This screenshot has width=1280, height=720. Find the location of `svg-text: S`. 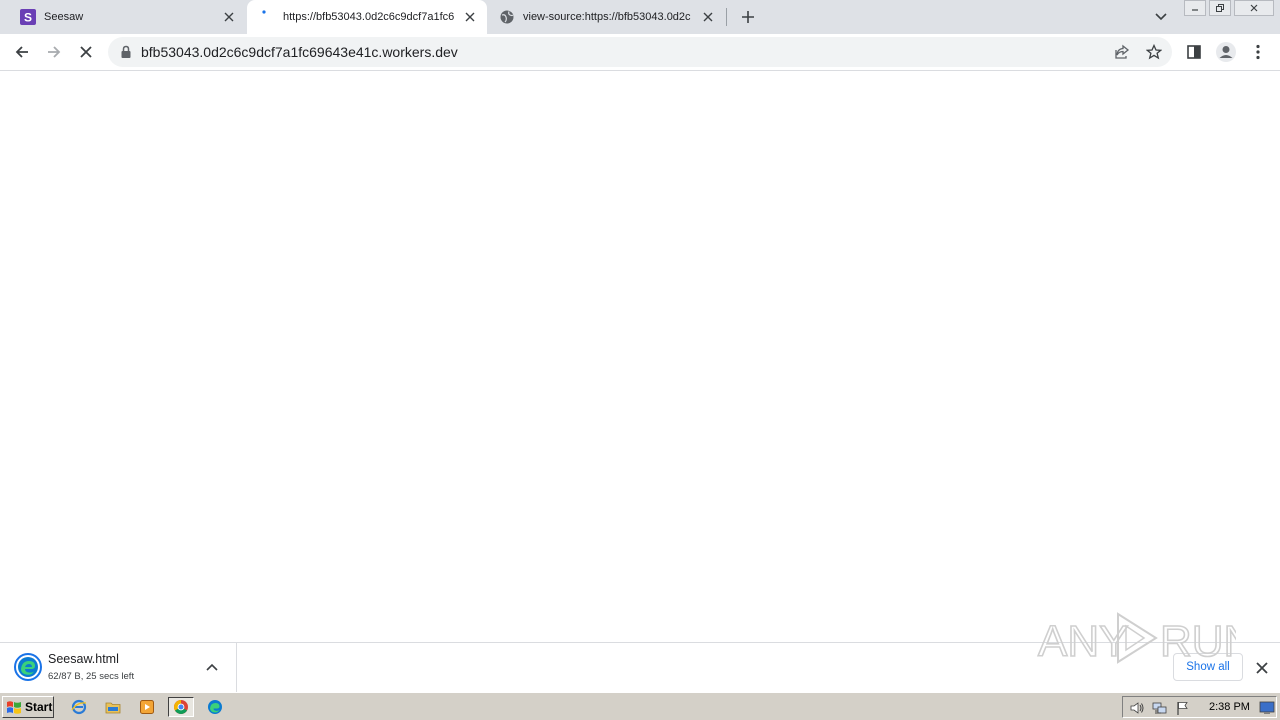

svg-text: S is located at coordinates (28, 18).